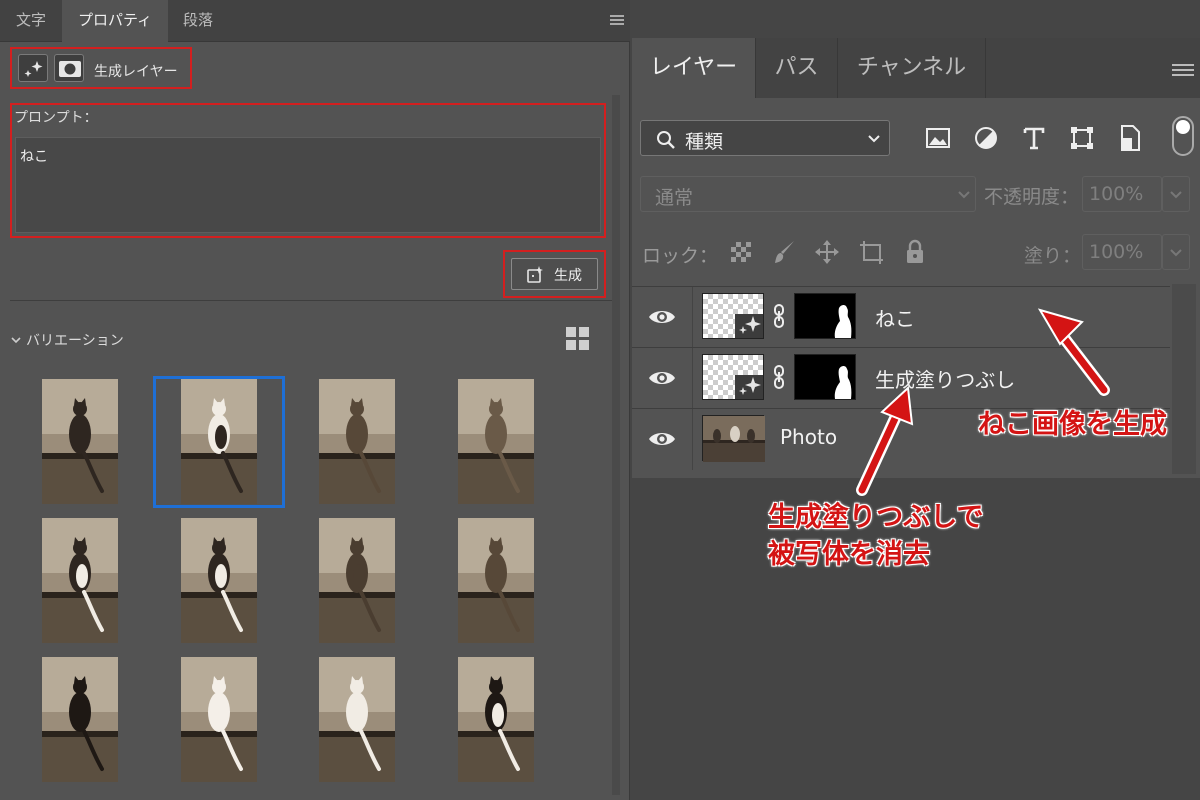 The height and width of the screenshot is (800, 1200). I want to click on annotation-arrows, so click(983, 402).